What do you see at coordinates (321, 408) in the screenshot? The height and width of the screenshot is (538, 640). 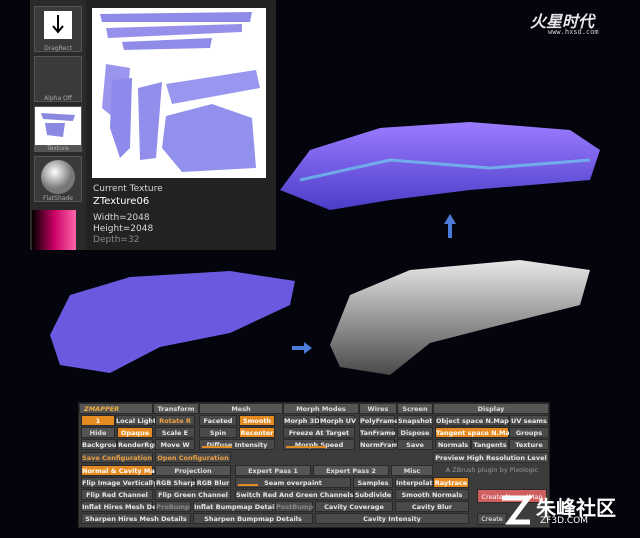 I see `menu-morph-modes: Morph Modes` at bounding box center [321, 408].